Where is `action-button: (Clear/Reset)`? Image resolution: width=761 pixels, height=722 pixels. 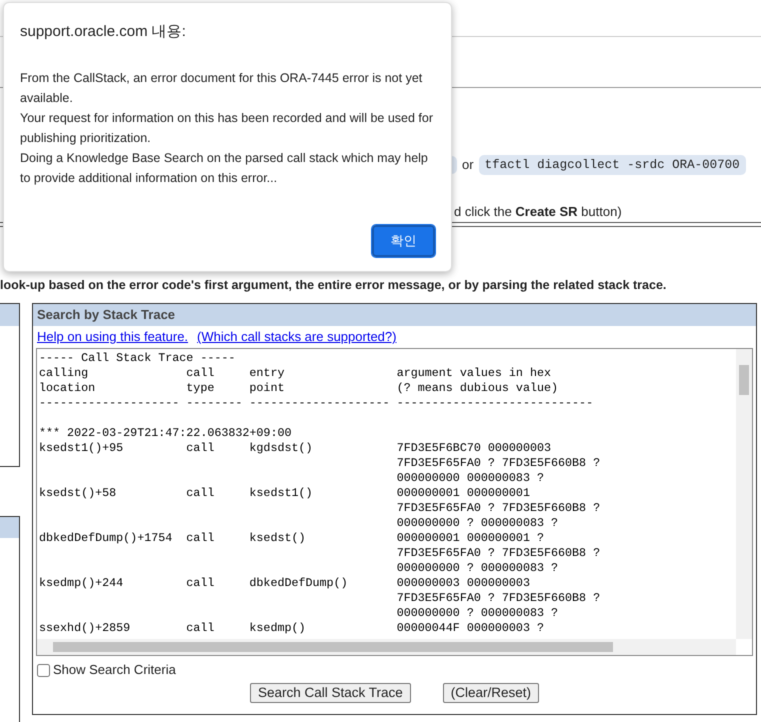 action-button: (Clear/Reset) is located at coordinates (491, 693).